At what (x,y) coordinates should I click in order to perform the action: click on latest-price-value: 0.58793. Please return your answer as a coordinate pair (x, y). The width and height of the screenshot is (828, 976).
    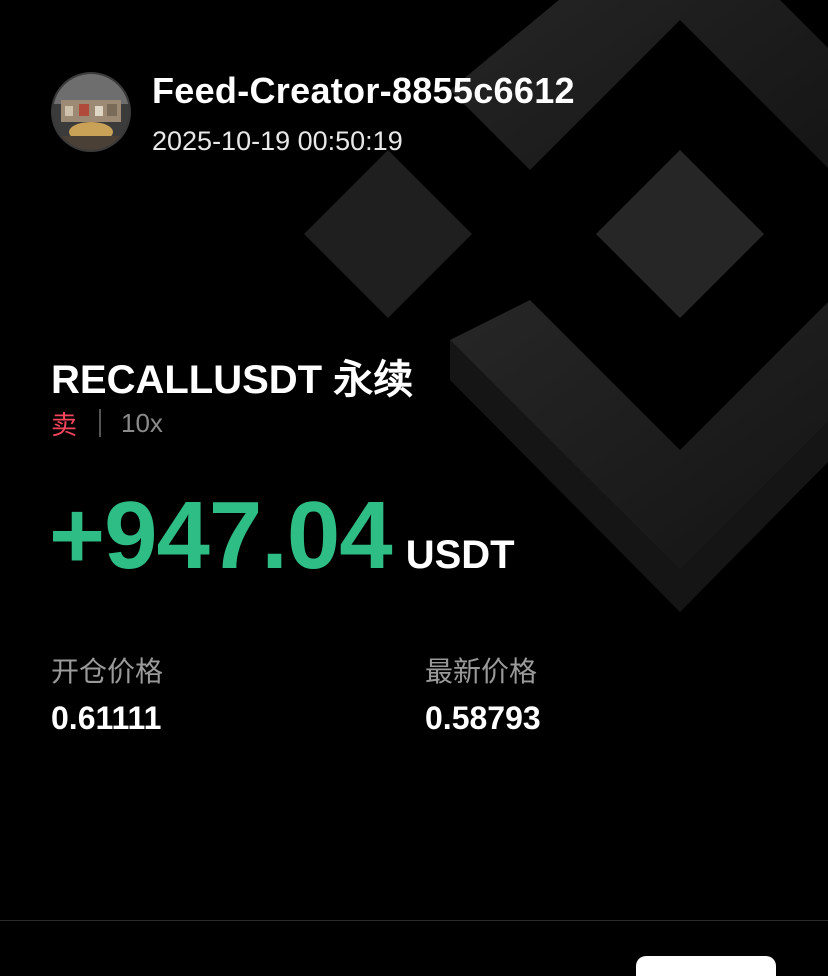
    Looking at the image, I should click on (483, 718).